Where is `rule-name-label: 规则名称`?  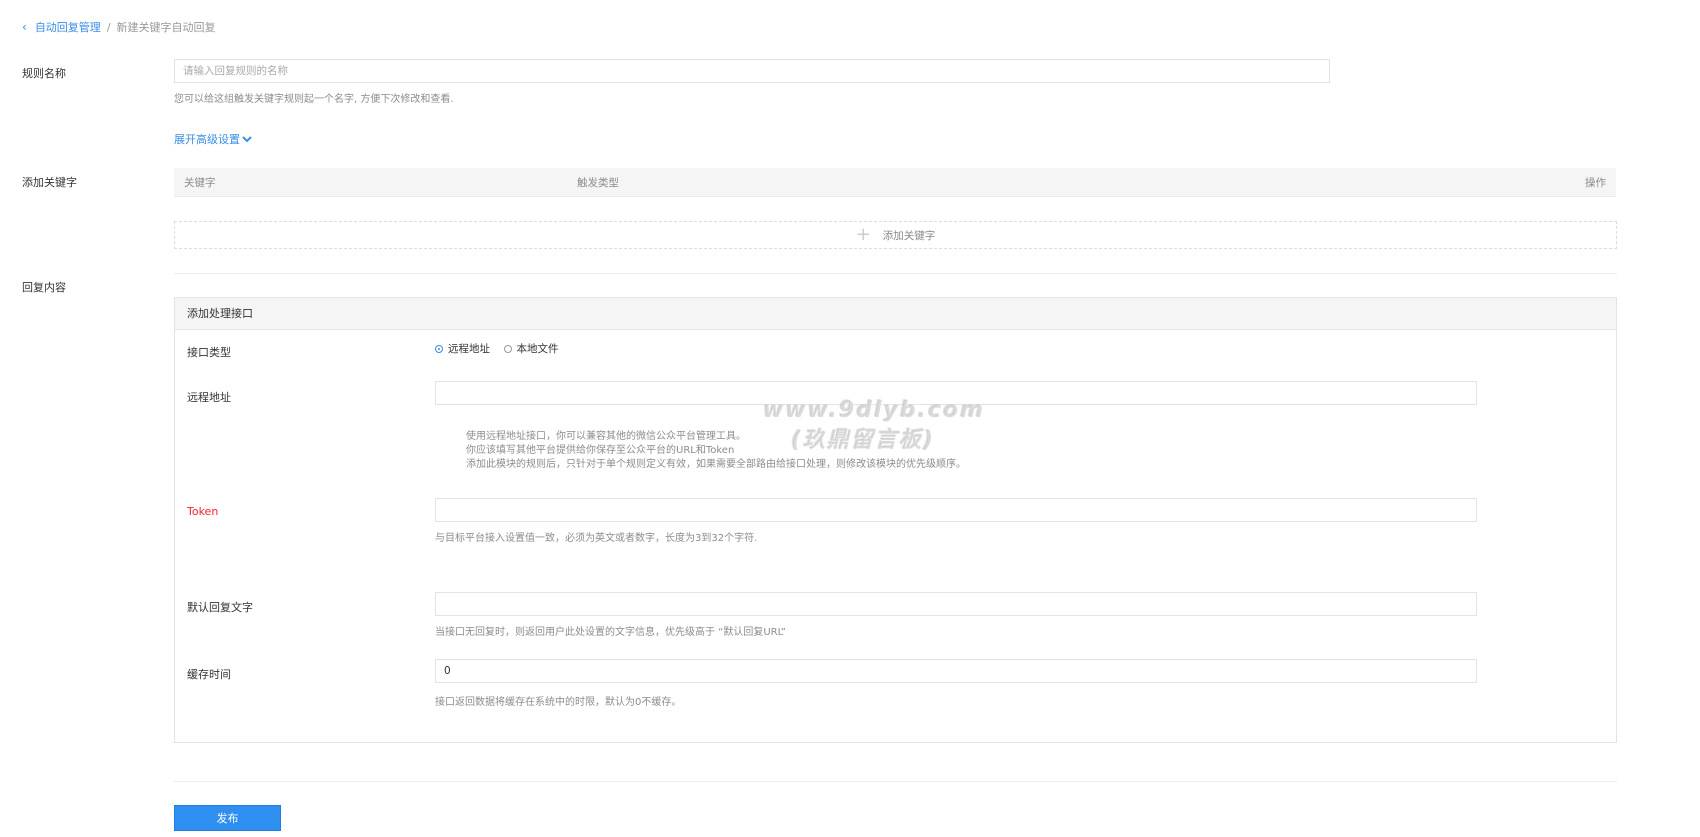 rule-name-label: 规则名称 is located at coordinates (44, 73).